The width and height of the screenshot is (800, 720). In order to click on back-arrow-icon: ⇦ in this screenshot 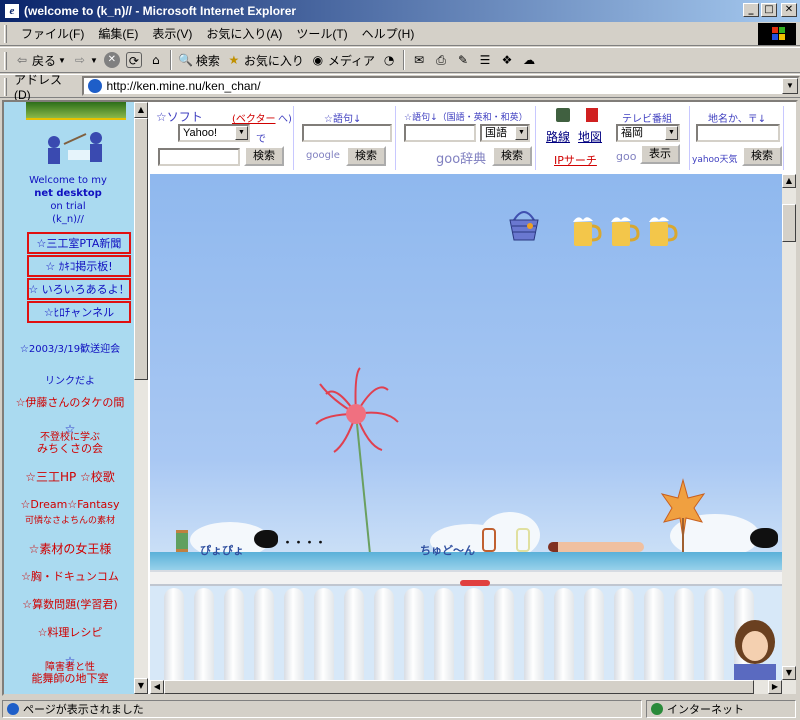, I will do `click(22, 60)`.